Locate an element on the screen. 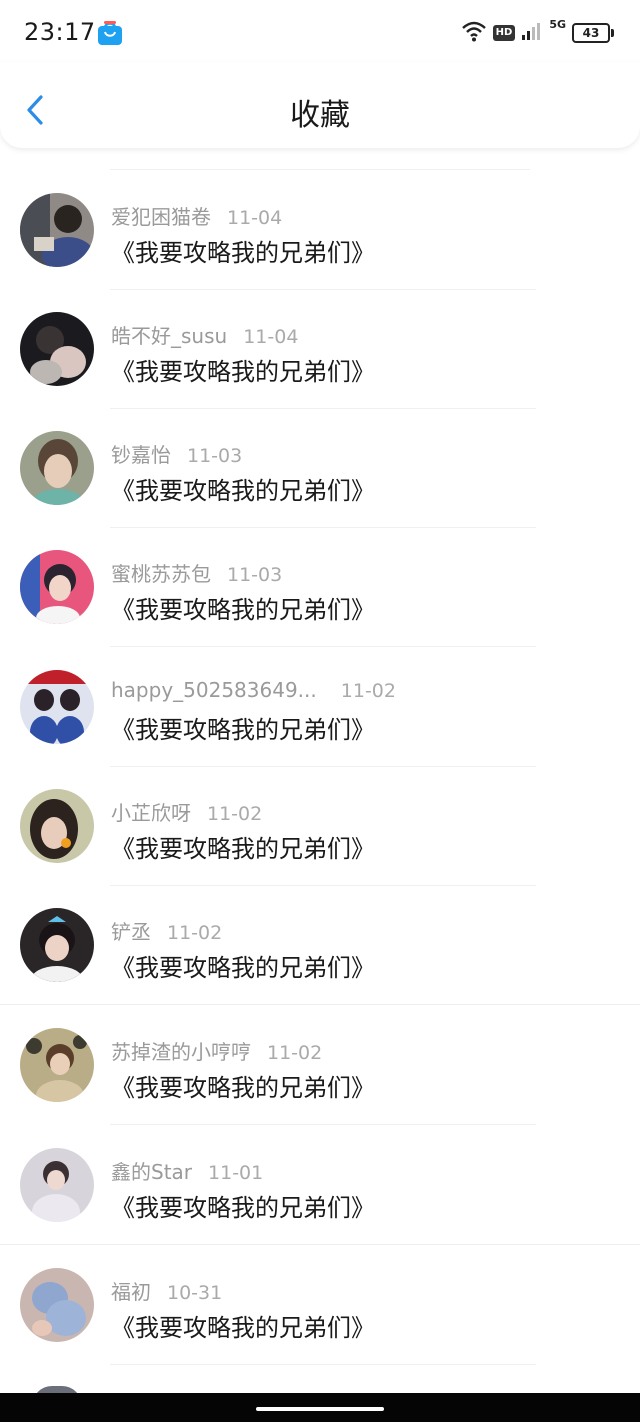  list-item: 钞嘉怡 11-03 《我要攻略我的兄弟们》 is located at coordinates (320, 468).